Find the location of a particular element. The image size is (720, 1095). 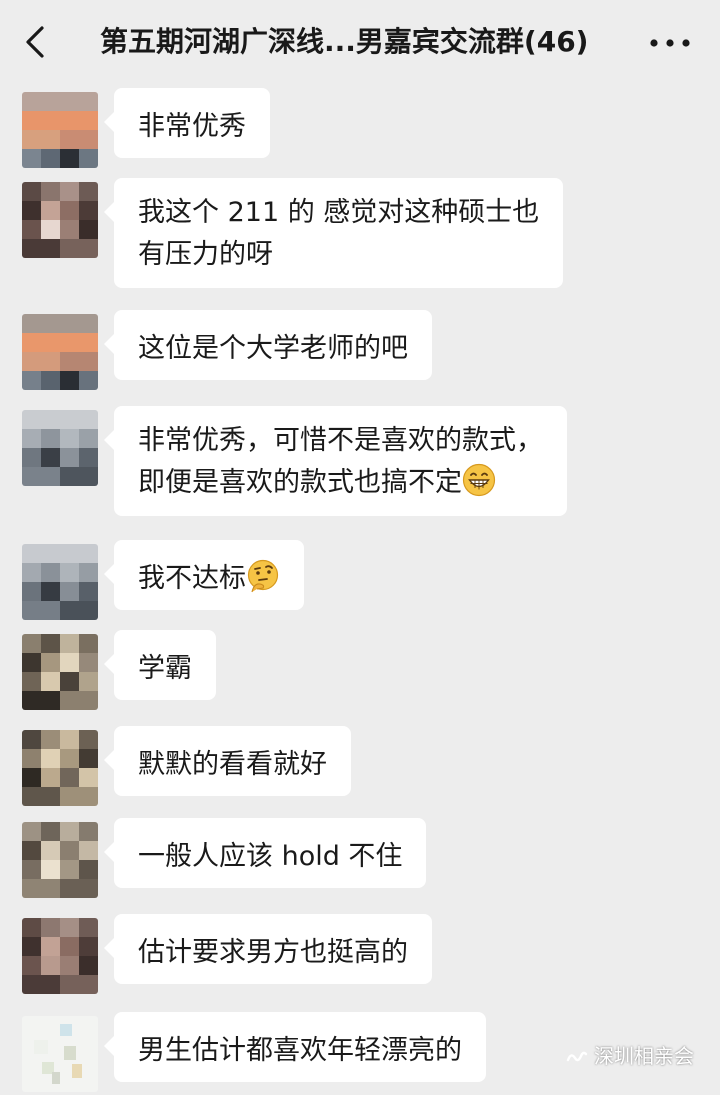

thinking-emoji-icon is located at coordinates (263, 582).